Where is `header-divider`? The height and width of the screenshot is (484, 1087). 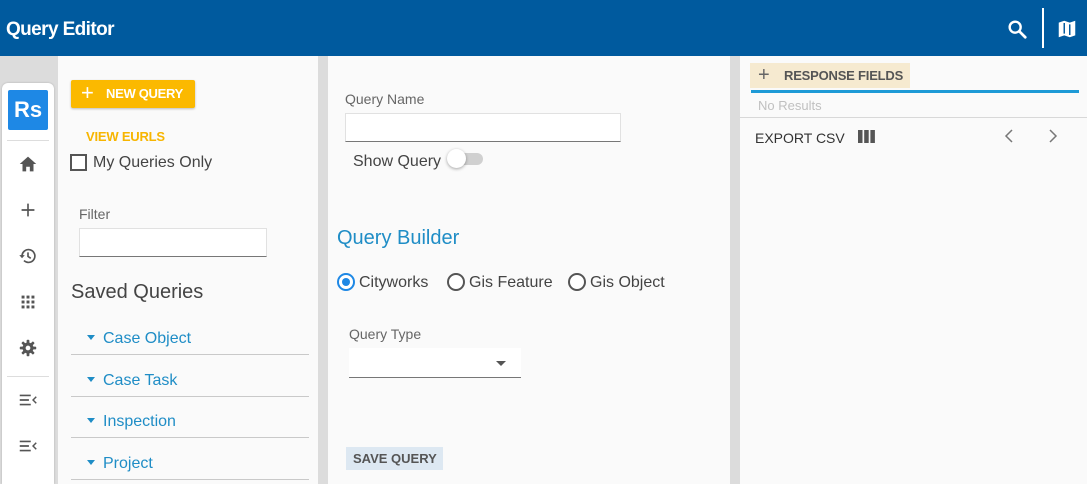 header-divider is located at coordinates (1043, 28).